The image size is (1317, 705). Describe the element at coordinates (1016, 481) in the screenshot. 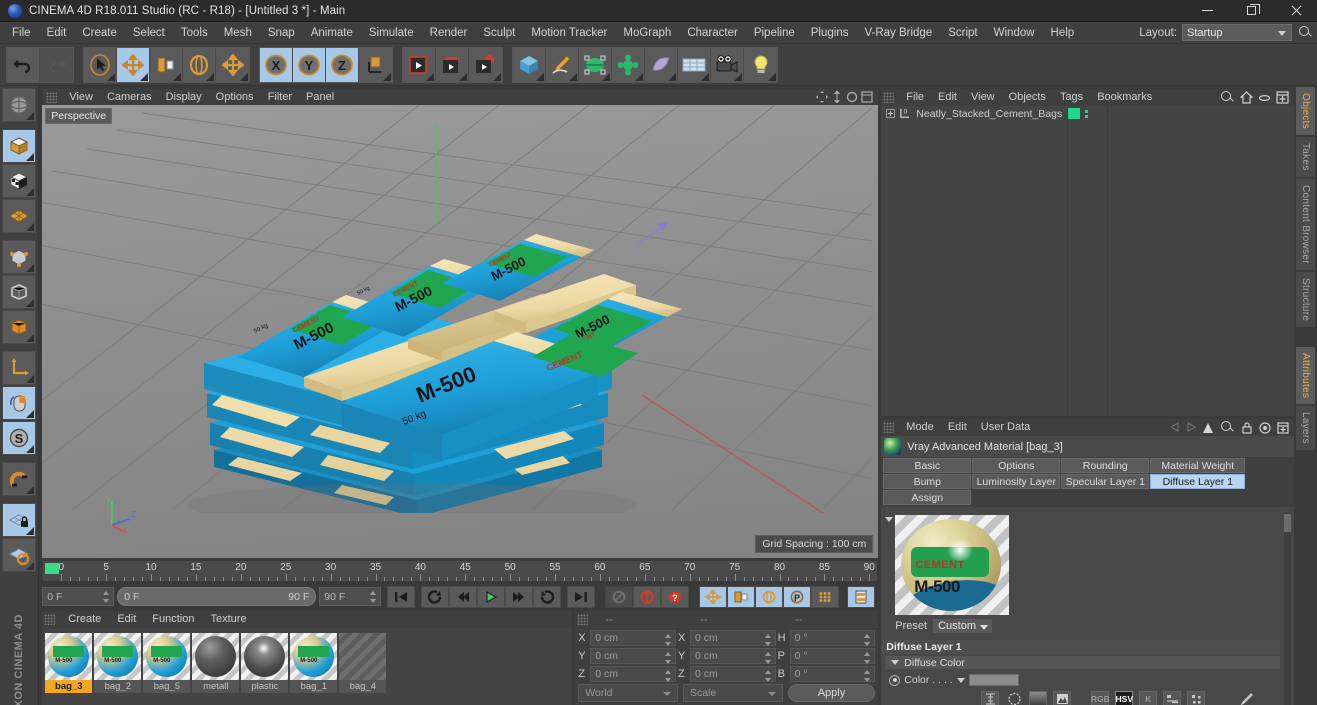

I see `tab-luminosity-layer: Luminosity Layer` at that location.